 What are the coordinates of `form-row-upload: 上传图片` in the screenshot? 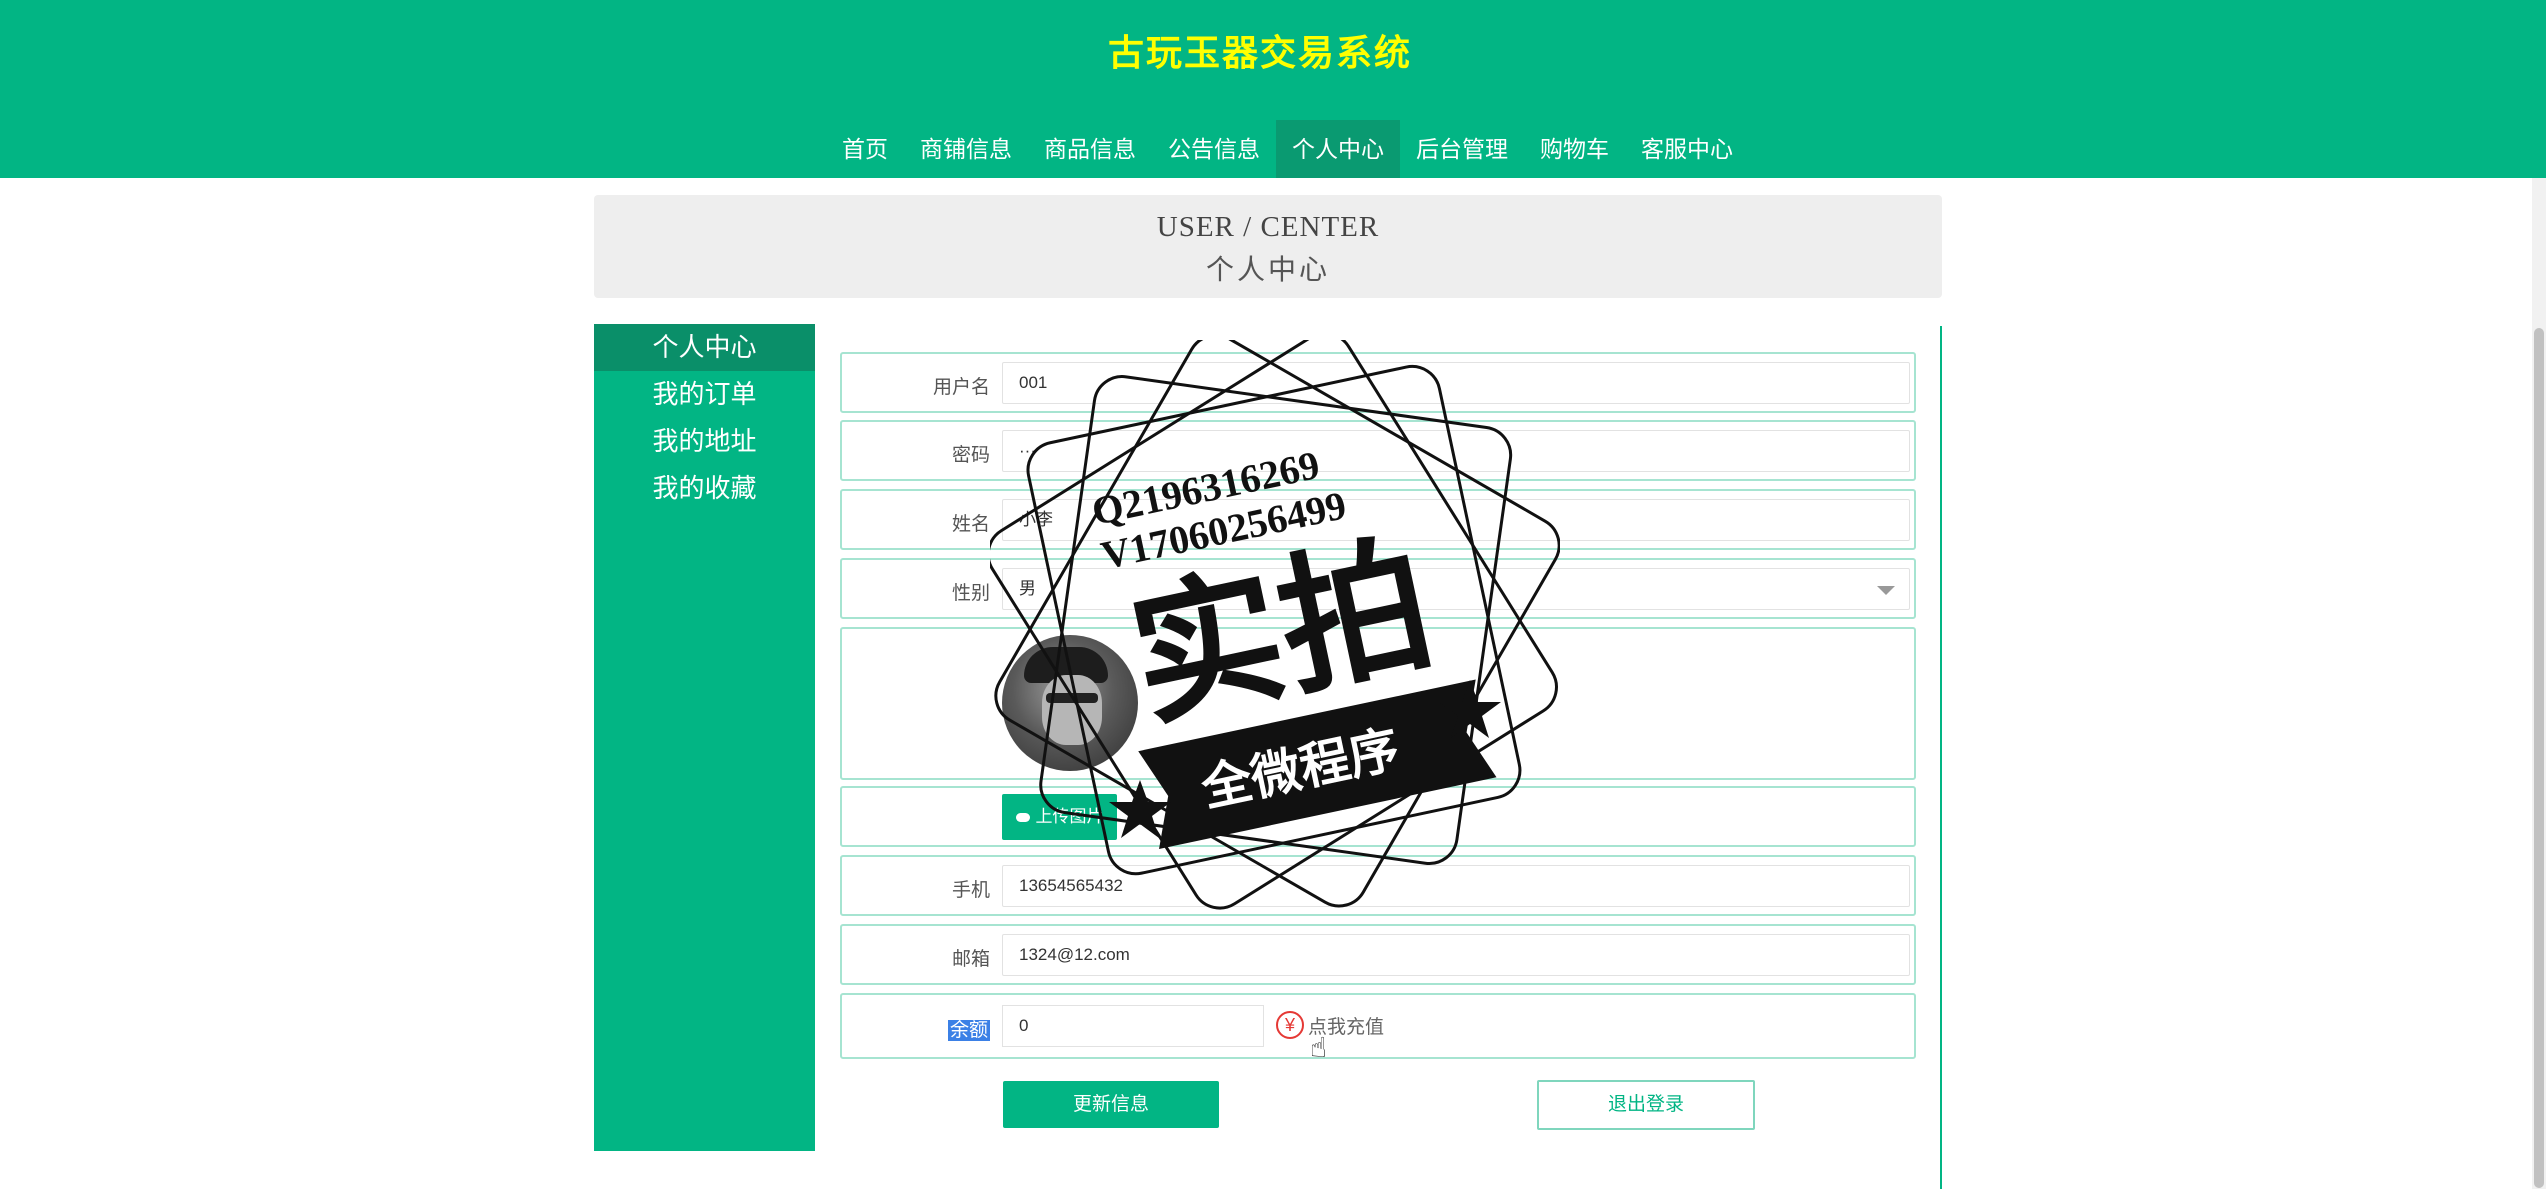 It's located at (1378, 816).